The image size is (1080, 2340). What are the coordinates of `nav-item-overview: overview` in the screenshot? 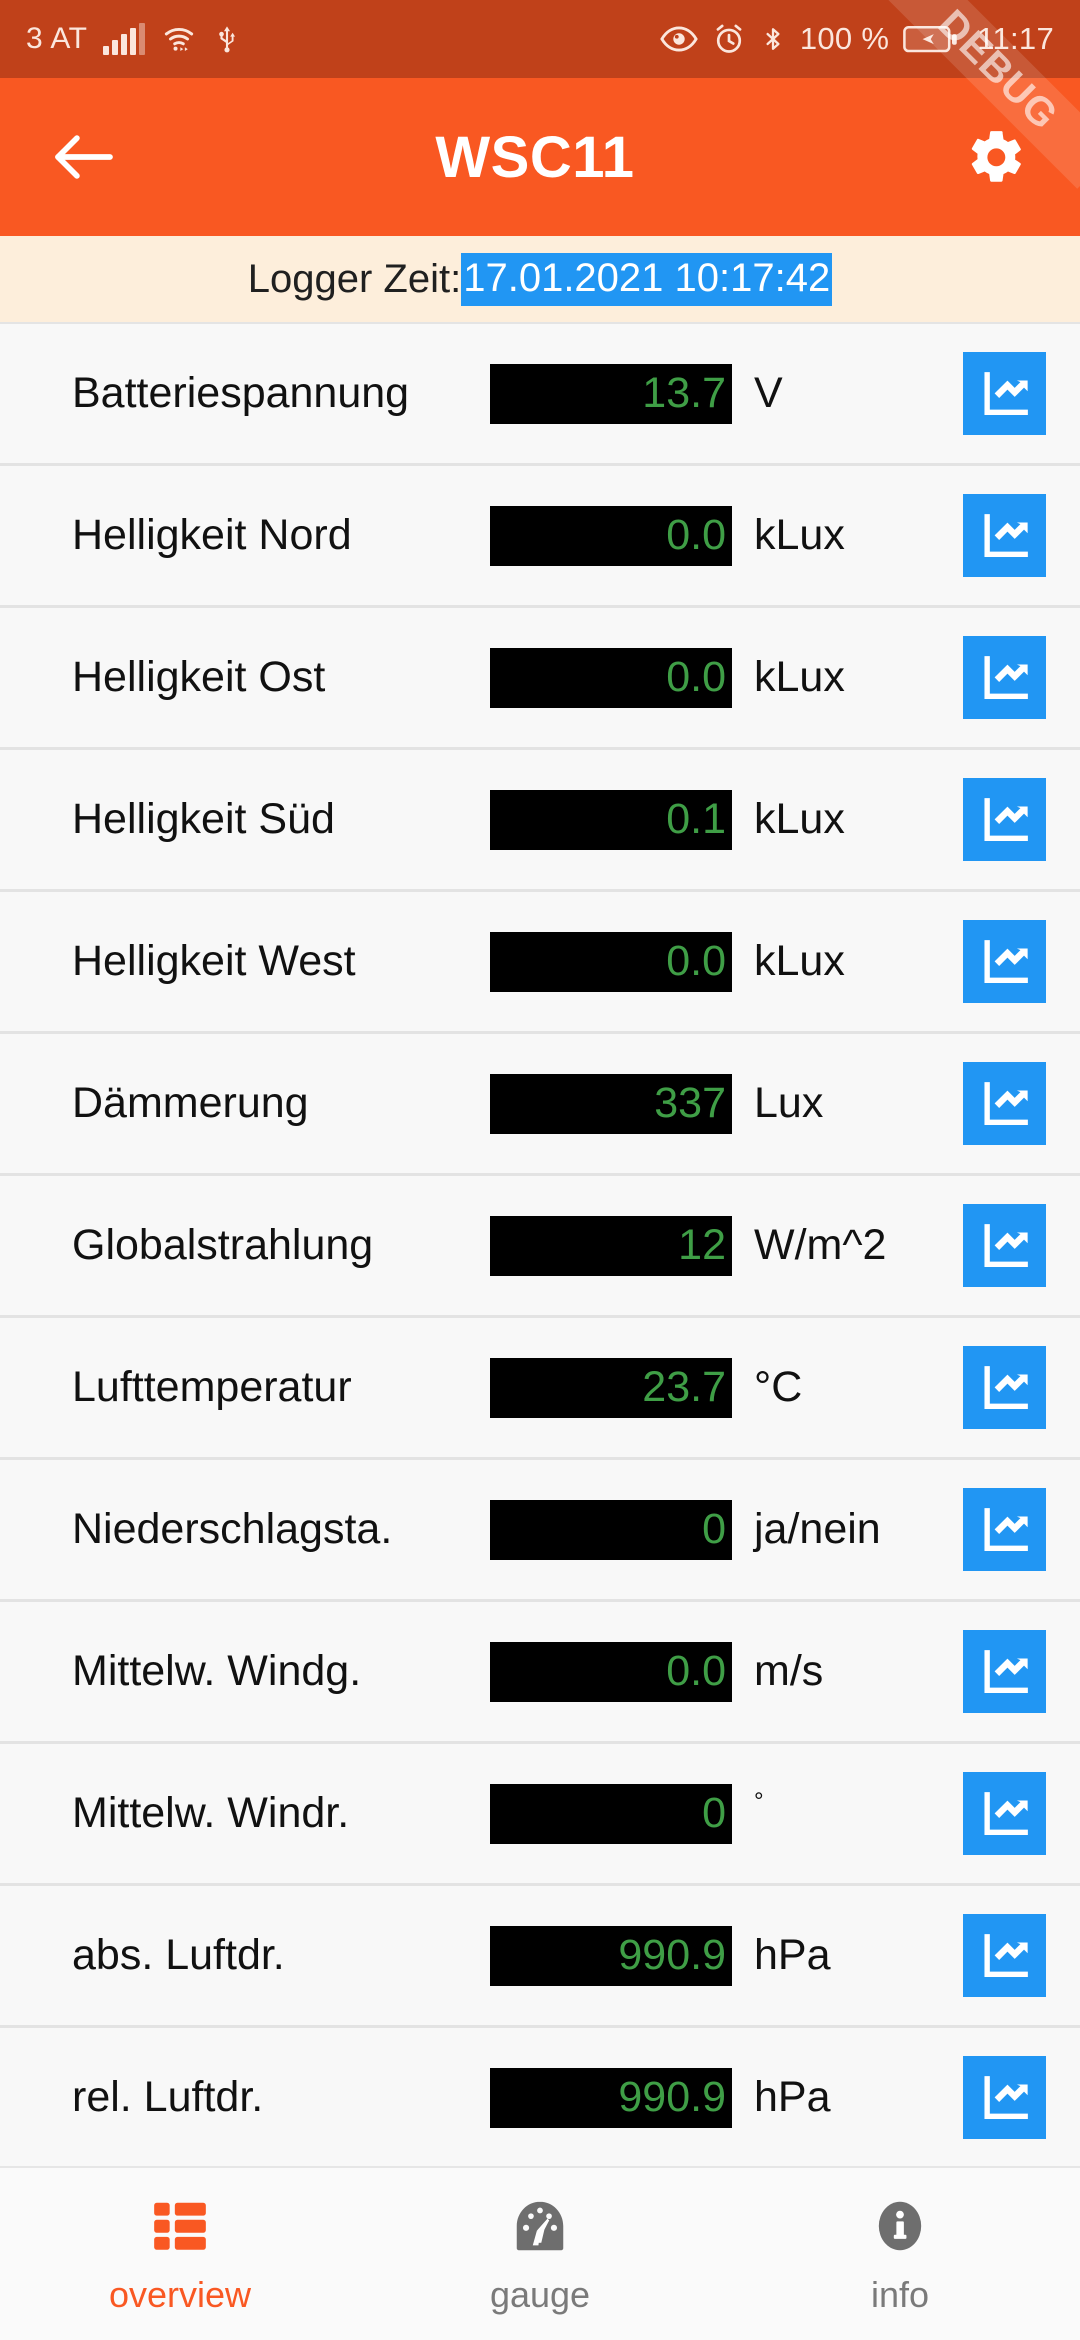 It's located at (180, 2254).